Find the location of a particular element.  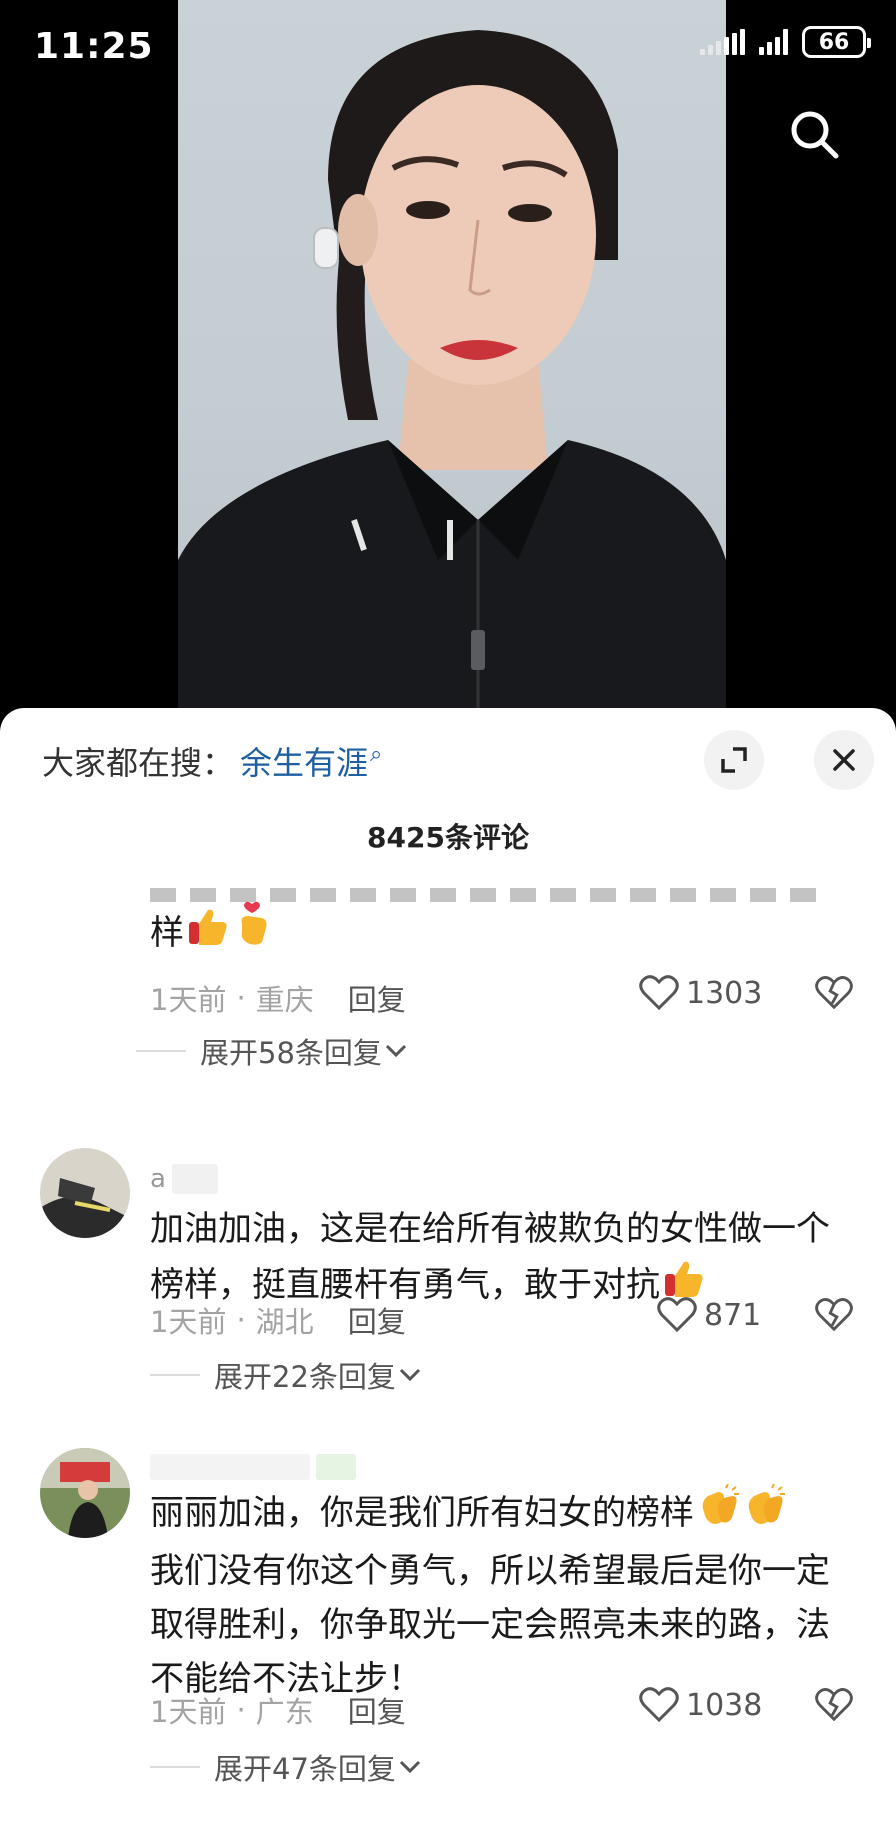

search-icon is located at coordinates (815, 135).